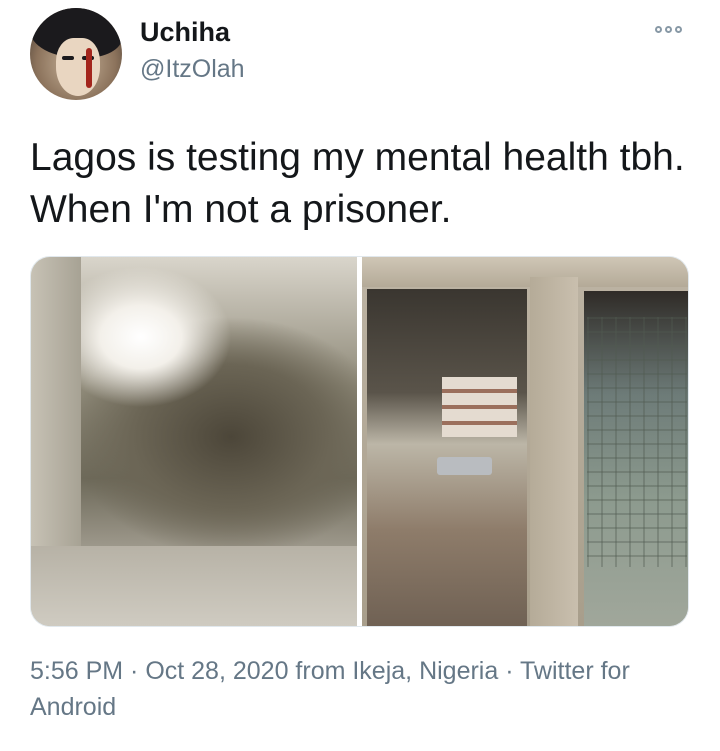  What do you see at coordinates (185, 32) in the screenshot?
I see `author-name: Uchiha` at bounding box center [185, 32].